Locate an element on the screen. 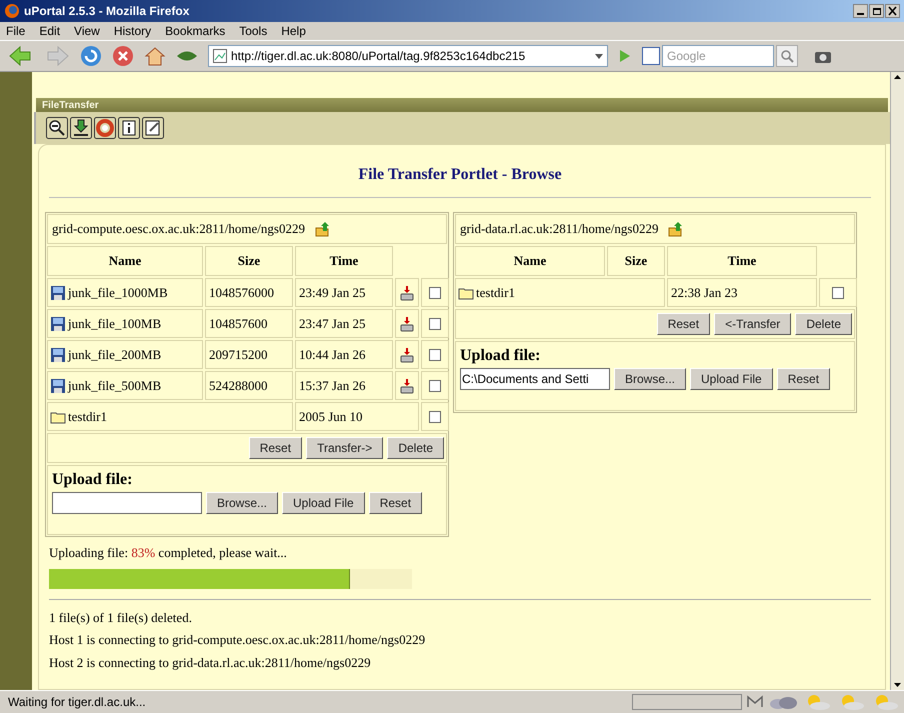 This screenshot has width=904, height=713. menu-item: History is located at coordinates (133, 31).